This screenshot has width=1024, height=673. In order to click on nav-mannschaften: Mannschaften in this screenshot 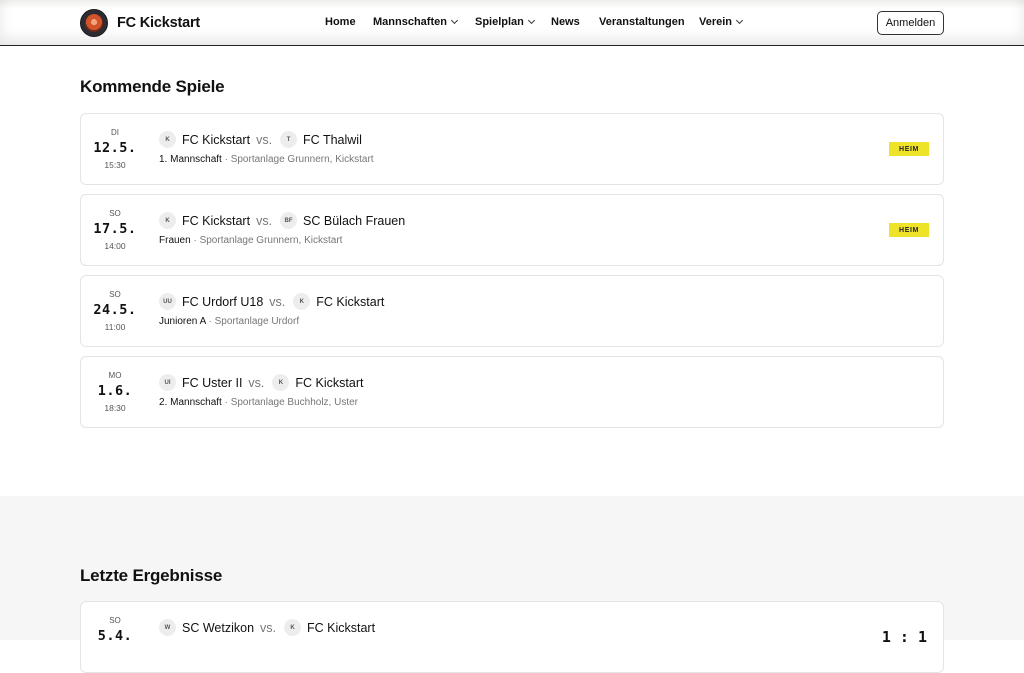, I will do `click(416, 22)`.